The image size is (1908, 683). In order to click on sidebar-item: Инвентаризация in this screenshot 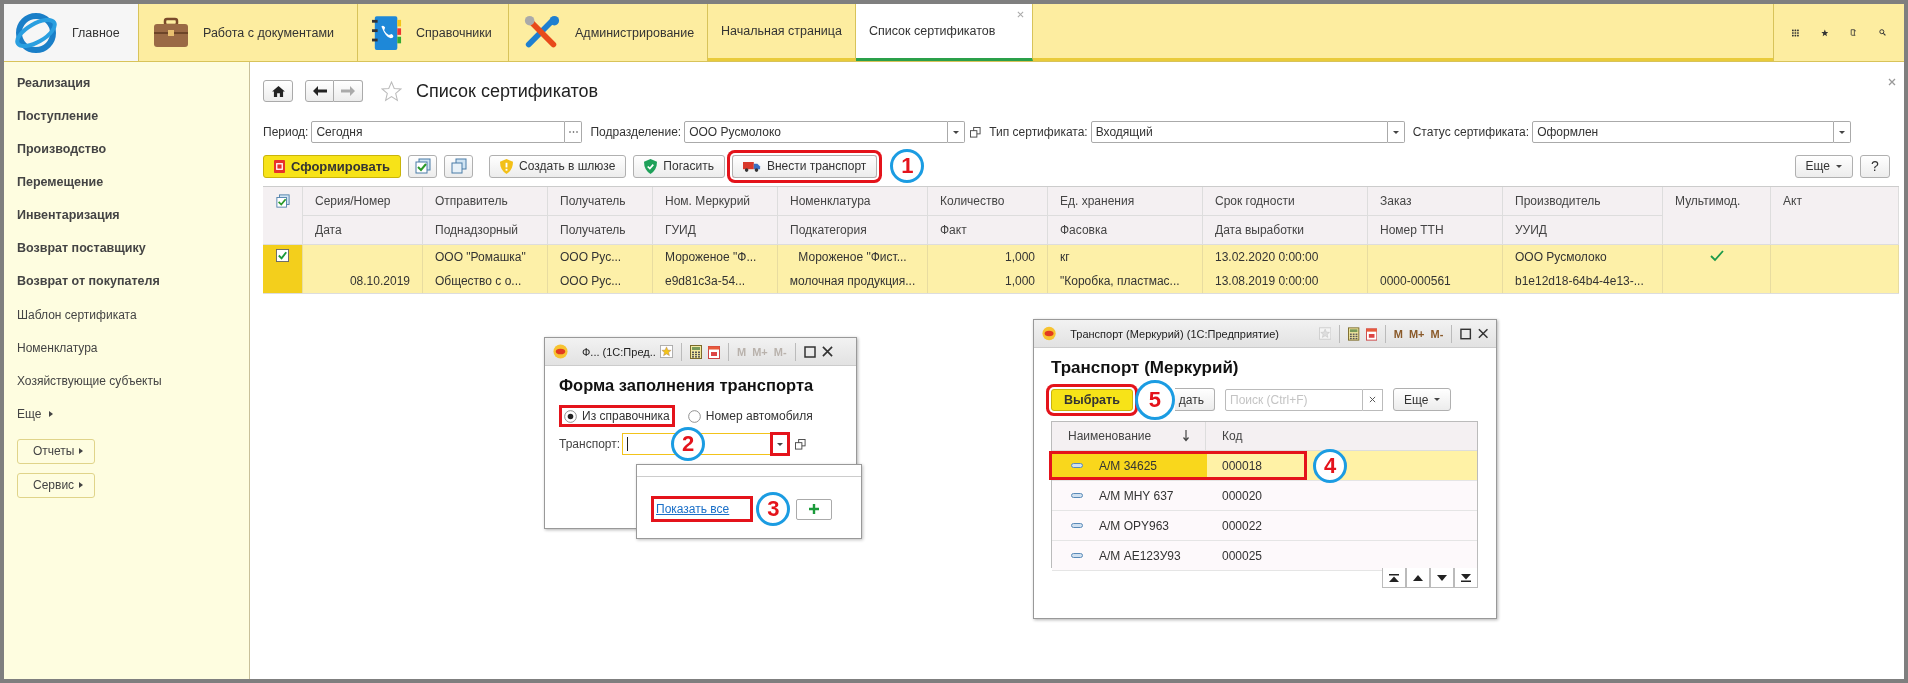, I will do `click(68, 224)`.